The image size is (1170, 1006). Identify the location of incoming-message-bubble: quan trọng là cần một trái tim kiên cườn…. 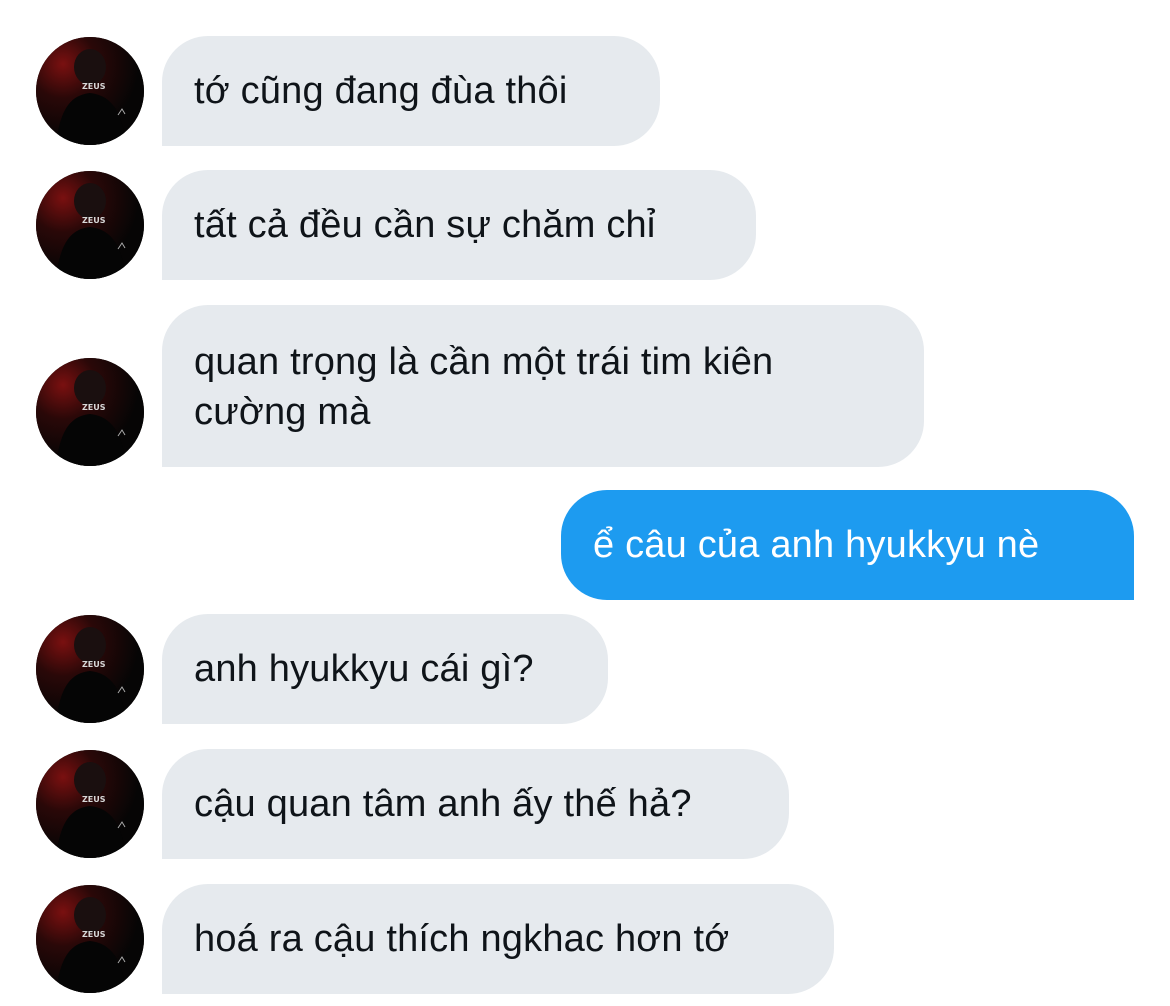
(543, 386).